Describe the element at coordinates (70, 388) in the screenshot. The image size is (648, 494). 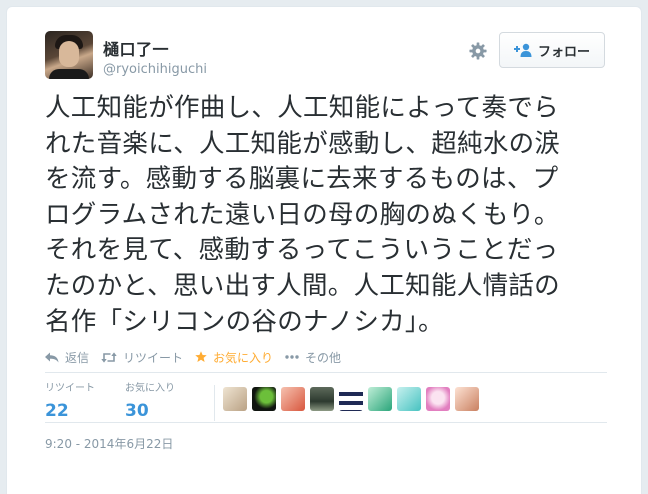
I see `retweets-stat-label: リツイート` at that location.